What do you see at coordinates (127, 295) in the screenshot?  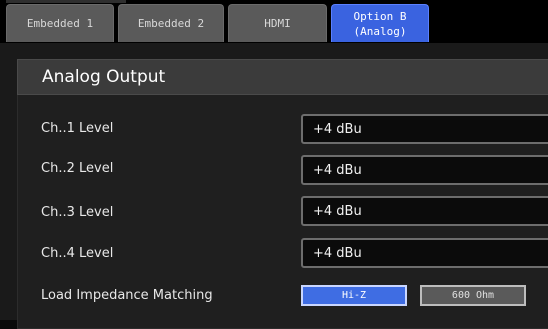 I see `load-impedance-label: Load Impedance Matching` at bounding box center [127, 295].